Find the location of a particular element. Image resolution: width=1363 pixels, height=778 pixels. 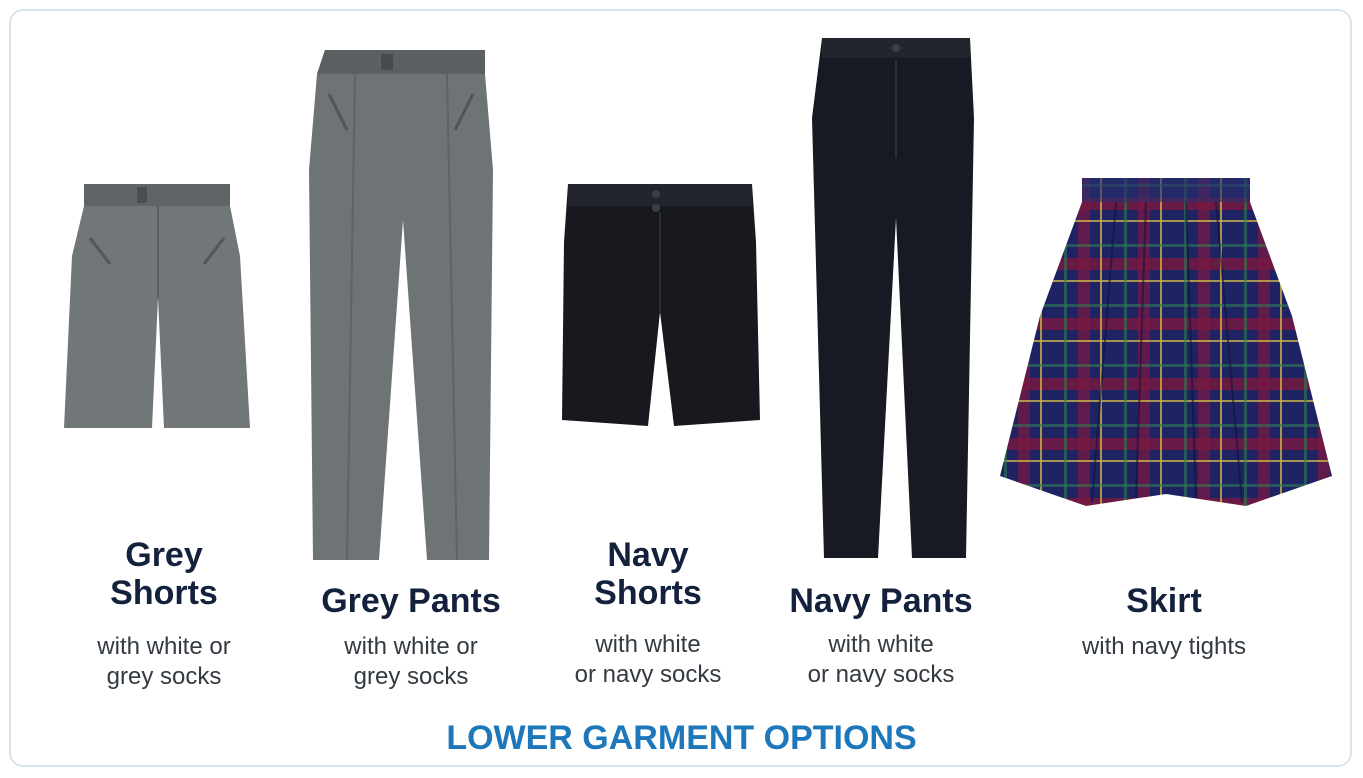

navy-shorts-image is located at coordinates (661, 305).